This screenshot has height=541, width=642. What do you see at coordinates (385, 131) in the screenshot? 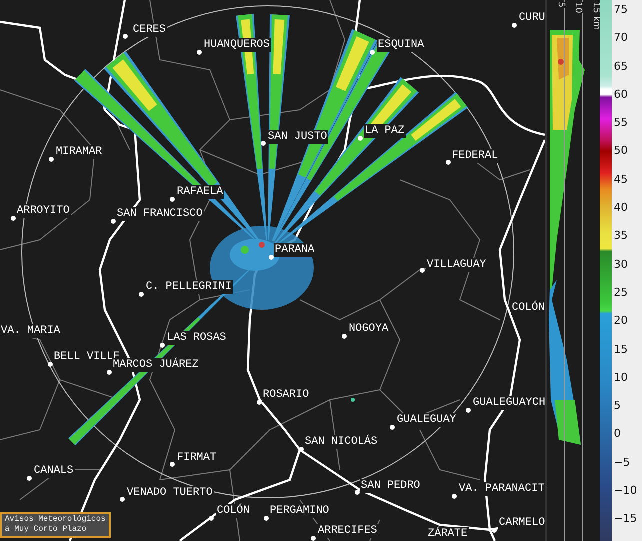
I see `city-label: LA PAZ` at bounding box center [385, 131].